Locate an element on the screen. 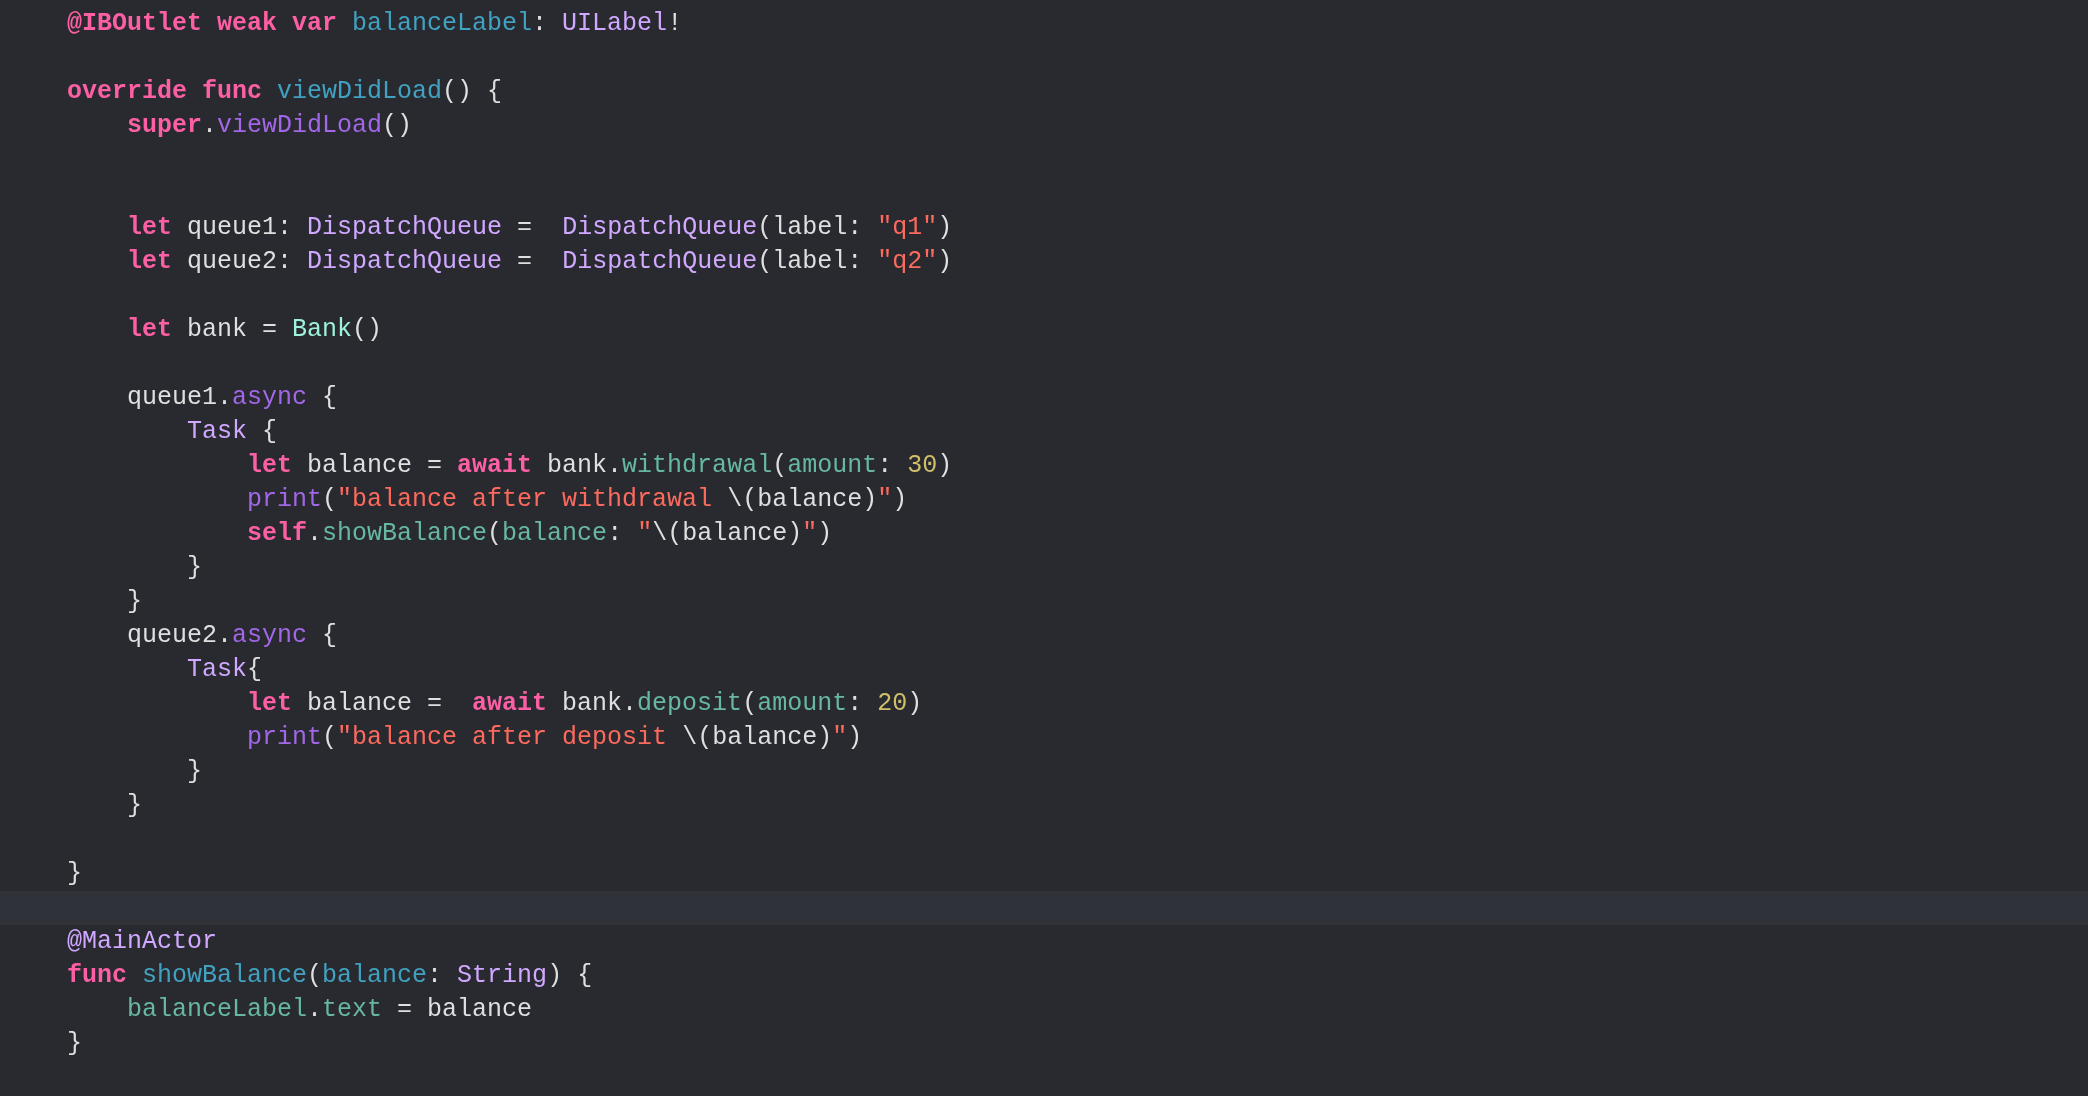  code-line: let queue1: DispatchQueue = DispatchQueue(label: "q1") is located at coordinates (540, 228).